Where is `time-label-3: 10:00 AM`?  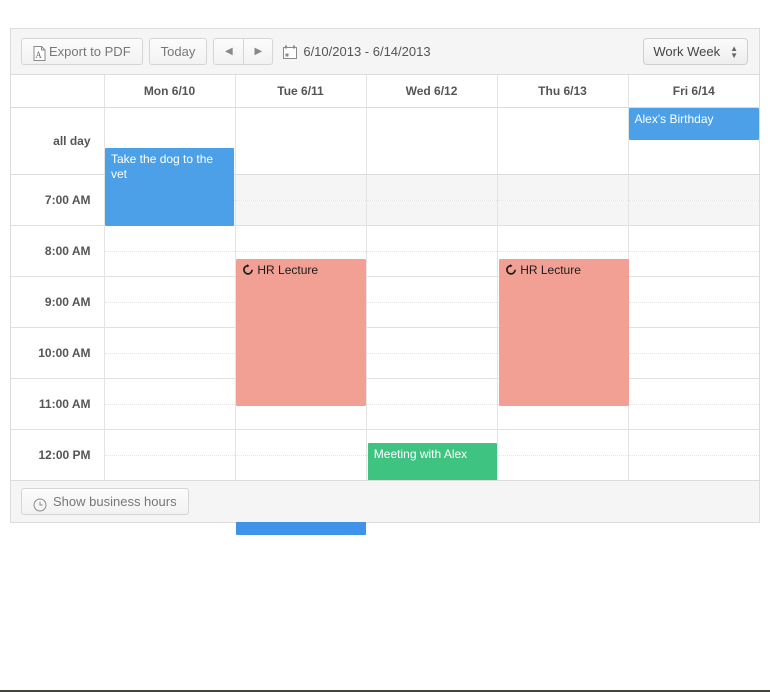 time-label-3: 10:00 AM is located at coordinates (58, 353).